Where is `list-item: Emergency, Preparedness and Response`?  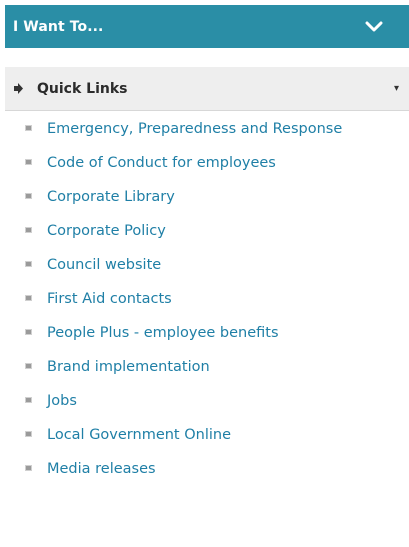 list-item: Emergency, Preparedness and Response is located at coordinates (204, 129).